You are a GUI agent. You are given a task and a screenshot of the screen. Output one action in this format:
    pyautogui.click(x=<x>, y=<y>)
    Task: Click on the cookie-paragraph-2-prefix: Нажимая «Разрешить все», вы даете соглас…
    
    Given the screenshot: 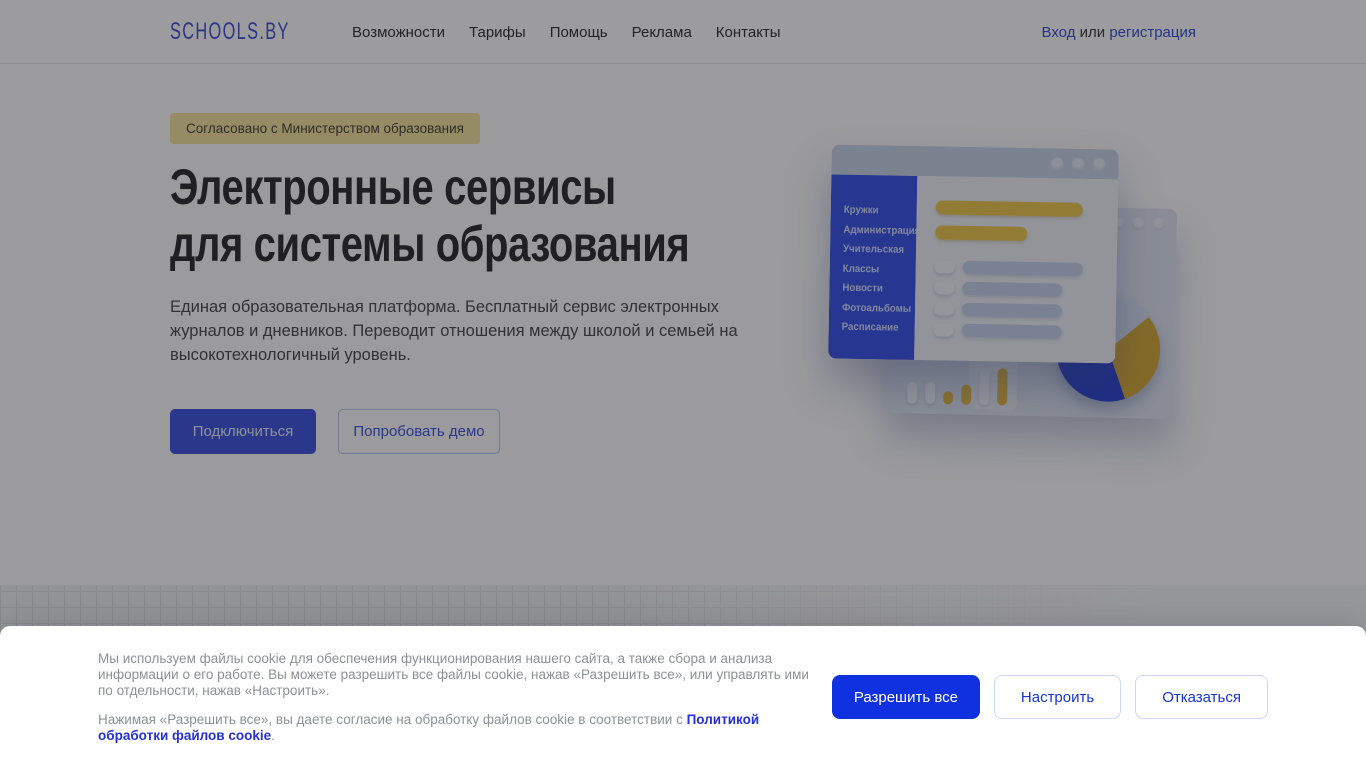 What is the action you would take?
    pyautogui.click(x=392, y=719)
    